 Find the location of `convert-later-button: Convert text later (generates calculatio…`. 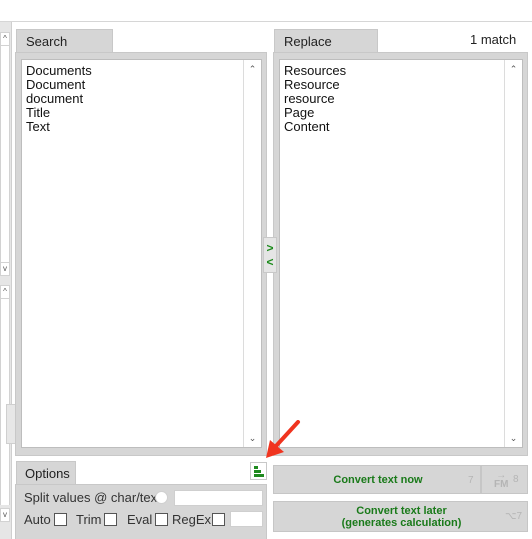

convert-later-button: Convert text later (generates calculatio… is located at coordinates (400, 516).